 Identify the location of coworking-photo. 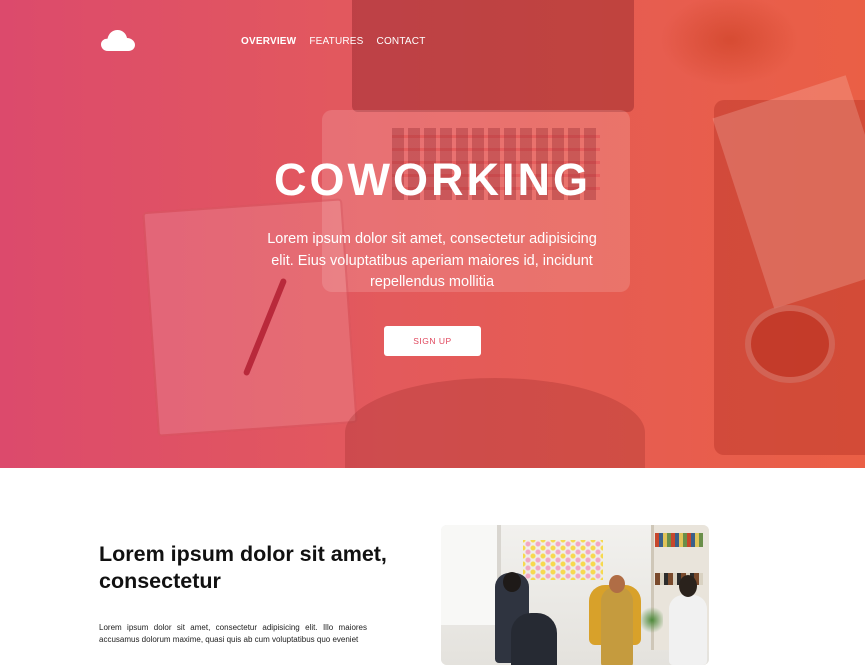
(575, 595).